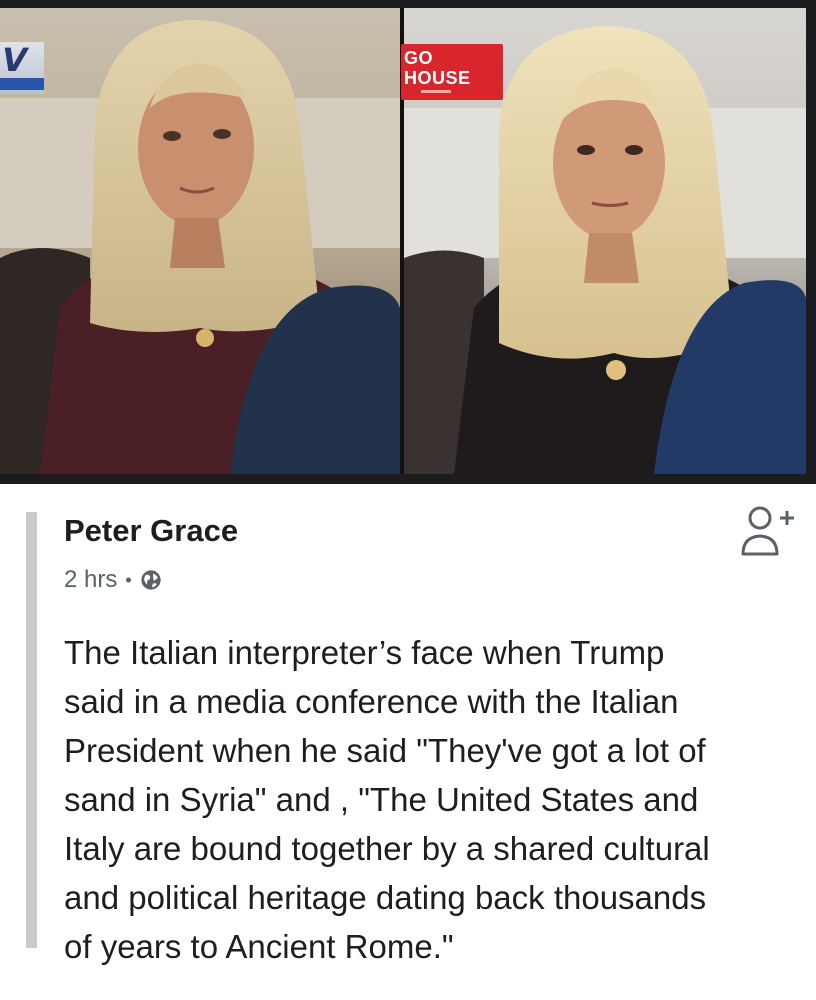  What do you see at coordinates (151, 580) in the screenshot?
I see `globe-icon` at bounding box center [151, 580].